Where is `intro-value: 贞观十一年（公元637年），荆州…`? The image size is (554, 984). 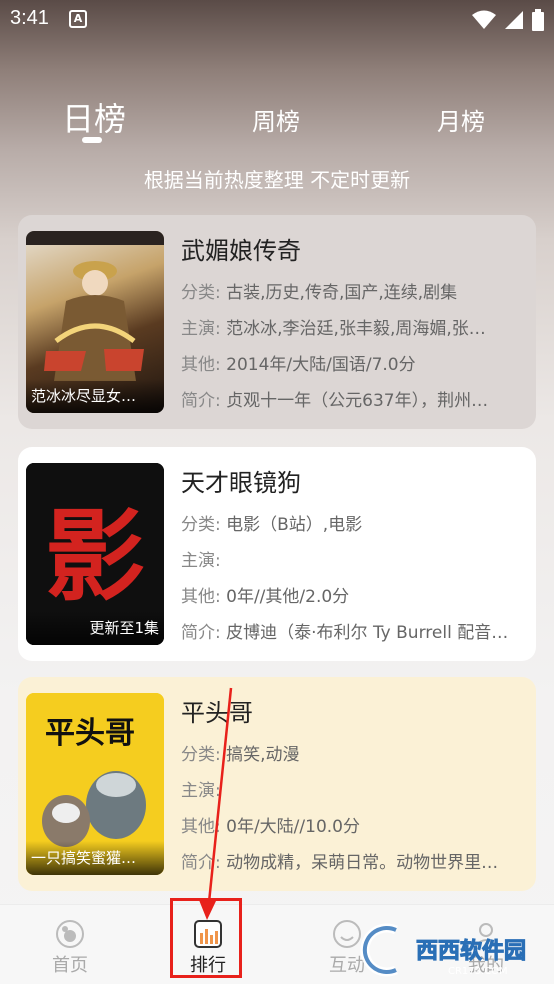 intro-value: 贞观十一年（公元637年），荆州… is located at coordinates (357, 401).